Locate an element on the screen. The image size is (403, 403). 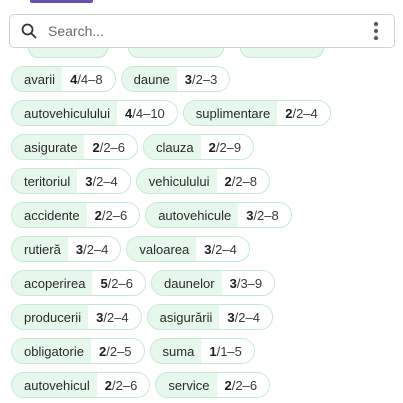
tag-count: 5/2–6 is located at coordinates (118, 283).